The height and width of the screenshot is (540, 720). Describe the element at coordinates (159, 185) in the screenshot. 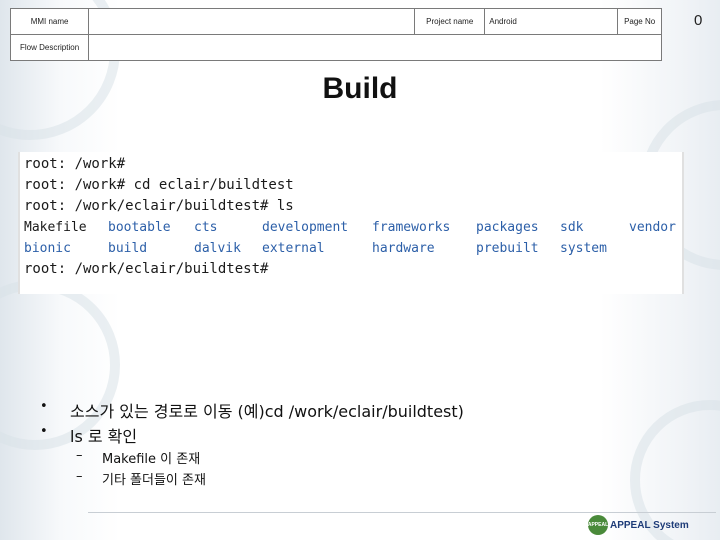

I see `terminal-line: root: /work# cd eclair/buildtest` at that location.